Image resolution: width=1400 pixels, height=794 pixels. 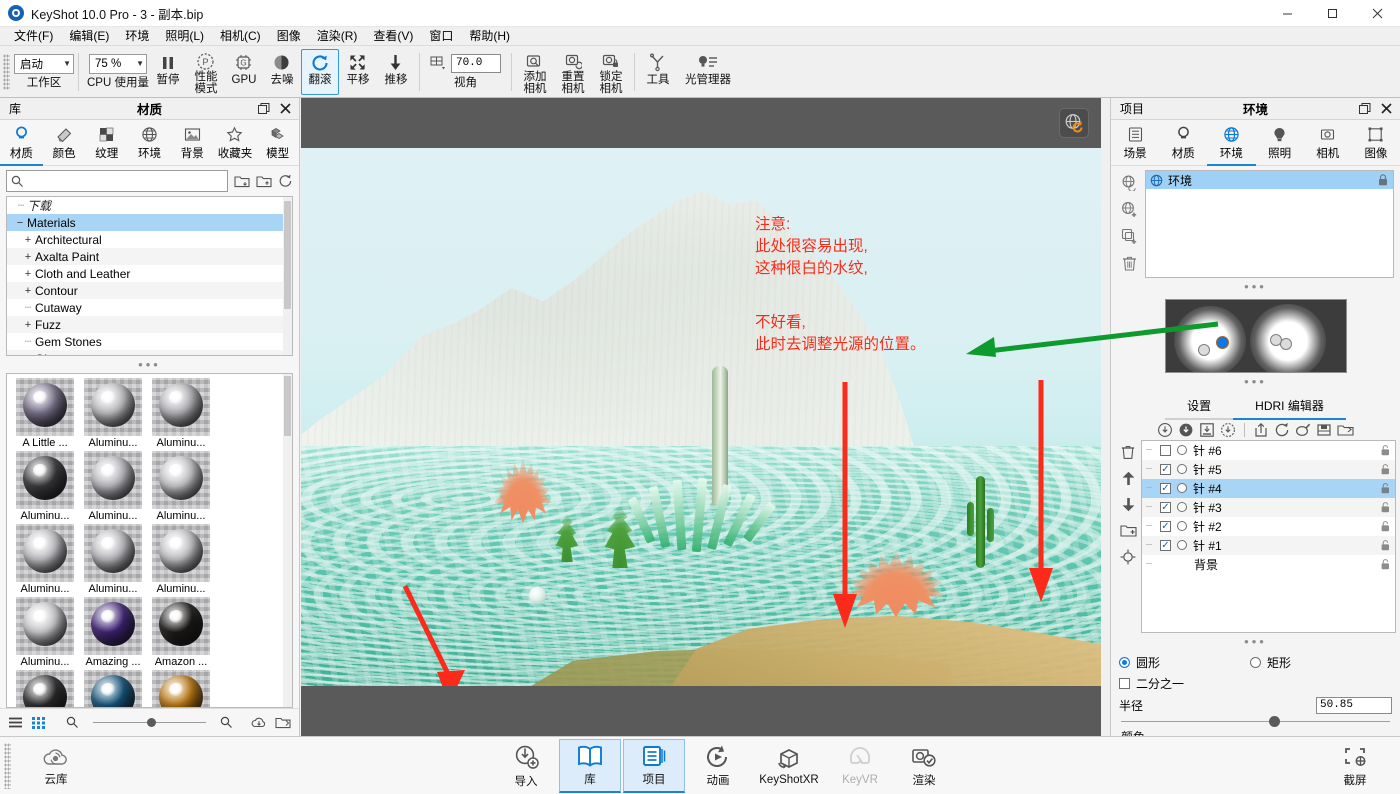 What do you see at coordinates (149, 353) in the screenshot?
I see `tree-node-glass: + Glass` at bounding box center [149, 353].